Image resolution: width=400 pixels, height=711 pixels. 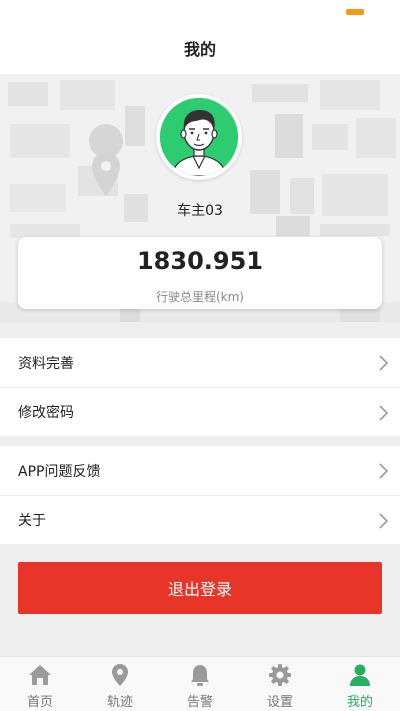 I want to click on status-bar, so click(x=200, y=11).